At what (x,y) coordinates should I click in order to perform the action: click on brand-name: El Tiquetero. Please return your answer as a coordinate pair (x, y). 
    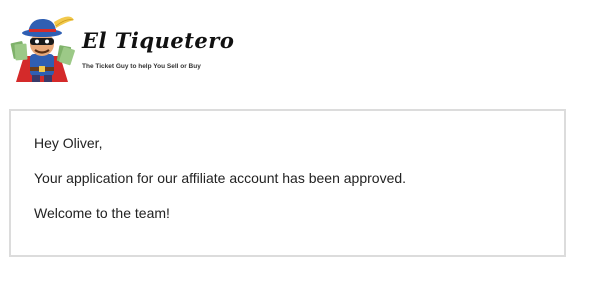
    Looking at the image, I should click on (158, 40).